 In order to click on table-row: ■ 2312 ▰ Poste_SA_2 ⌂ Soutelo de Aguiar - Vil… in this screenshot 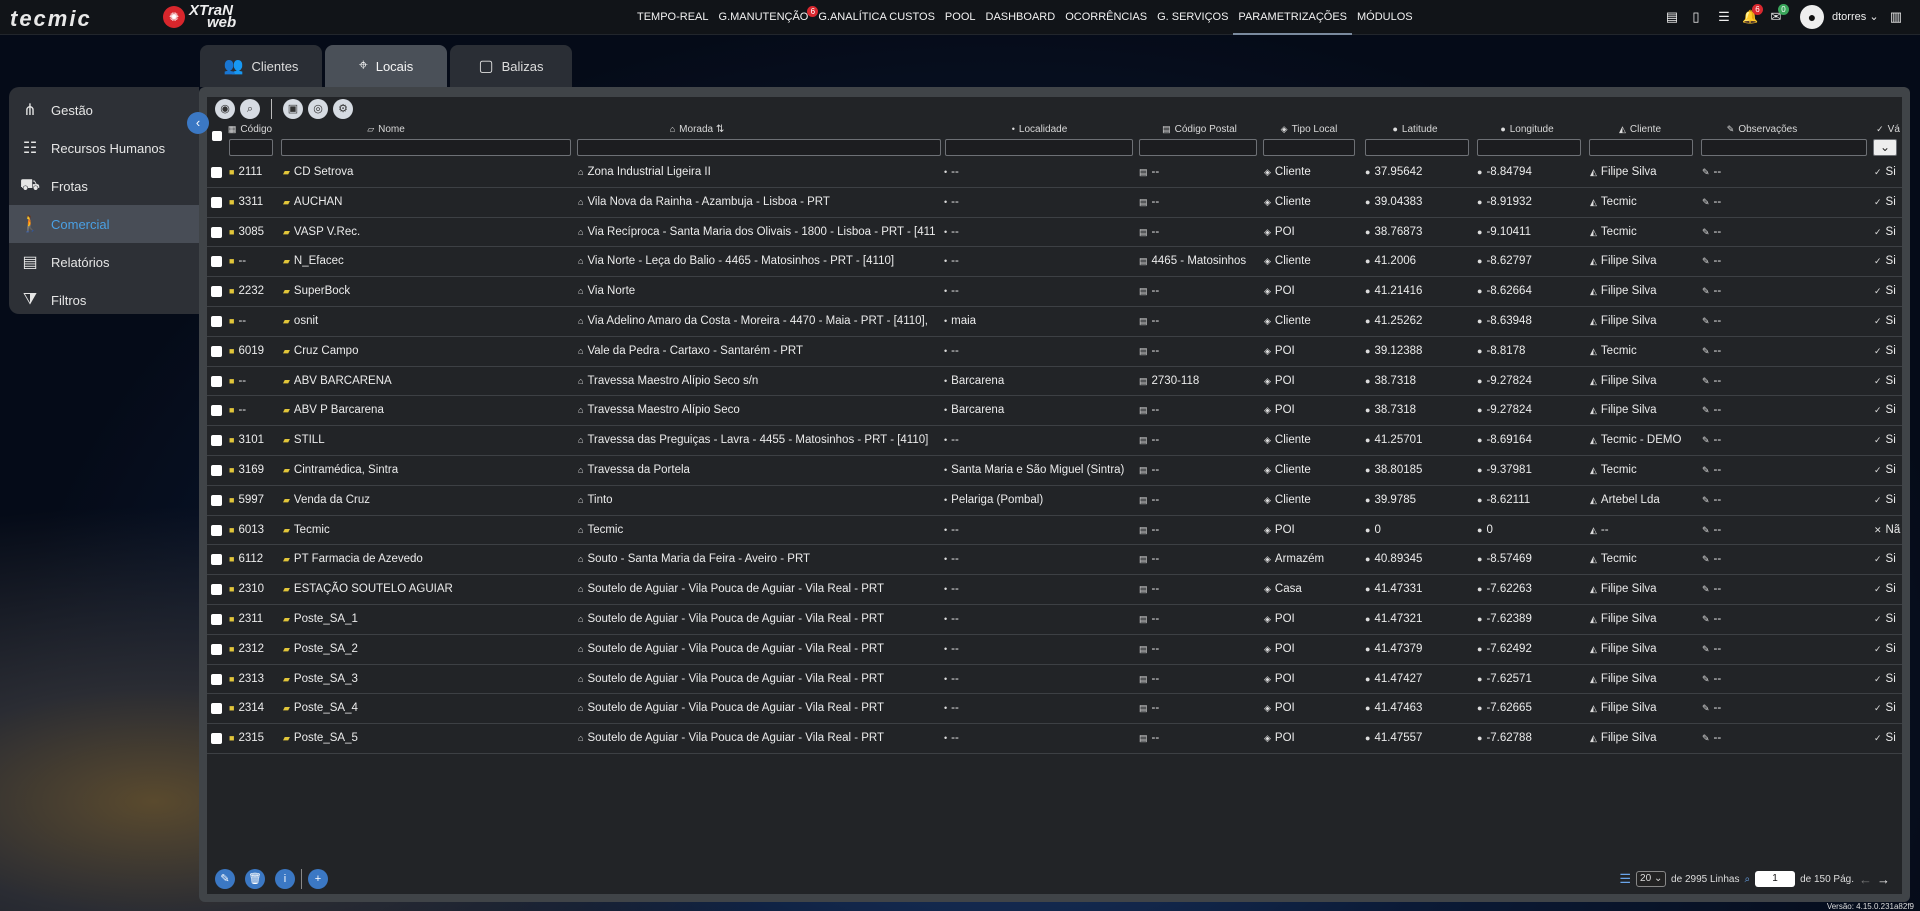, I will do `click(1054, 650)`.